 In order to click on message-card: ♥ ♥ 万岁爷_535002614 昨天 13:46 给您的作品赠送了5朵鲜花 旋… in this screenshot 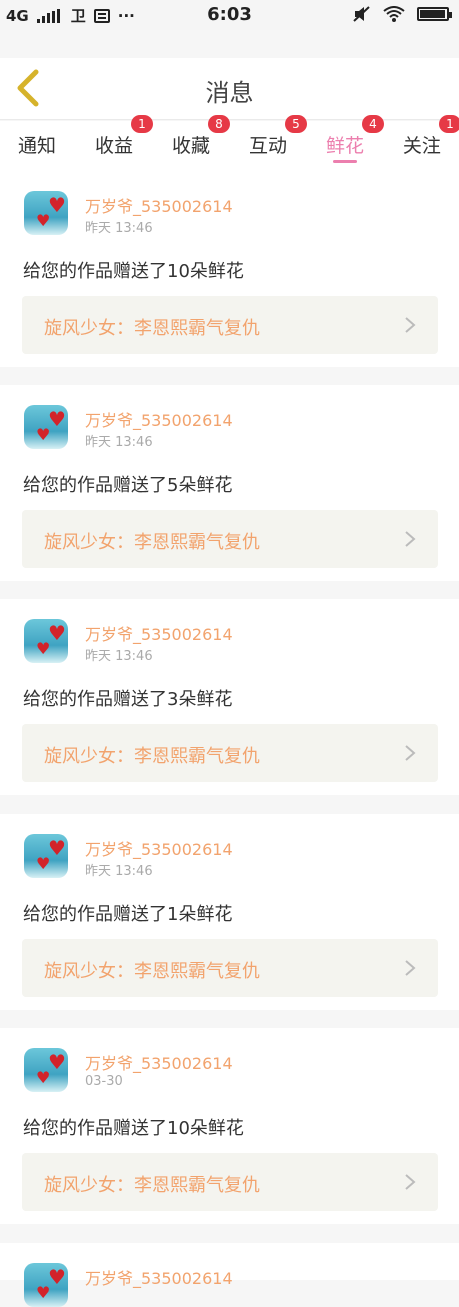, I will do `click(229, 483)`.